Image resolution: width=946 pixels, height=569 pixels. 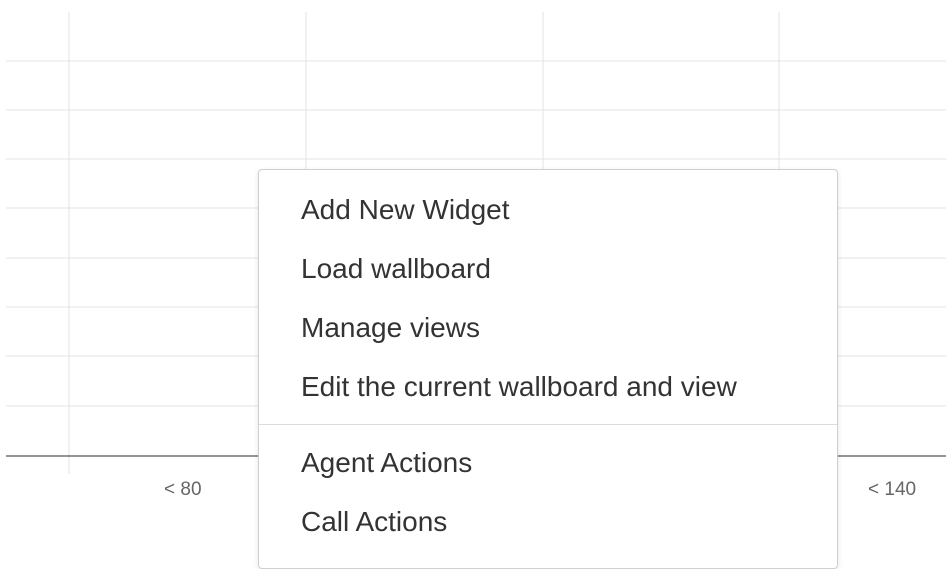 What do you see at coordinates (183, 489) in the screenshot?
I see `x-tick-label: < 80` at bounding box center [183, 489].